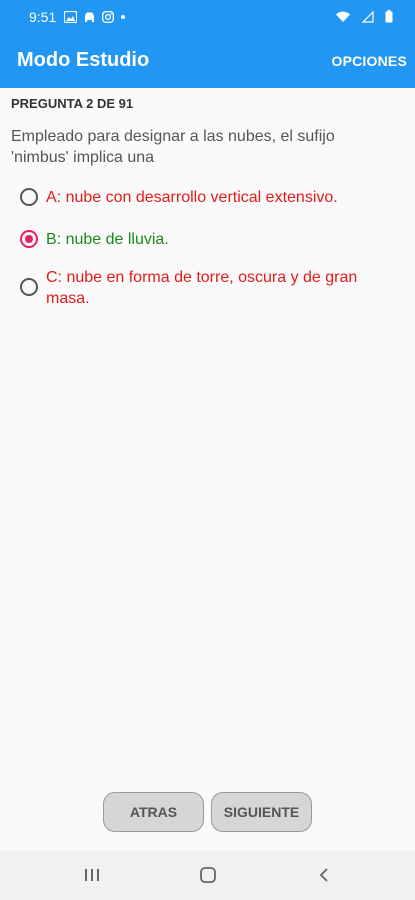  I want to click on options-button: OPCIONES, so click(369, 61).